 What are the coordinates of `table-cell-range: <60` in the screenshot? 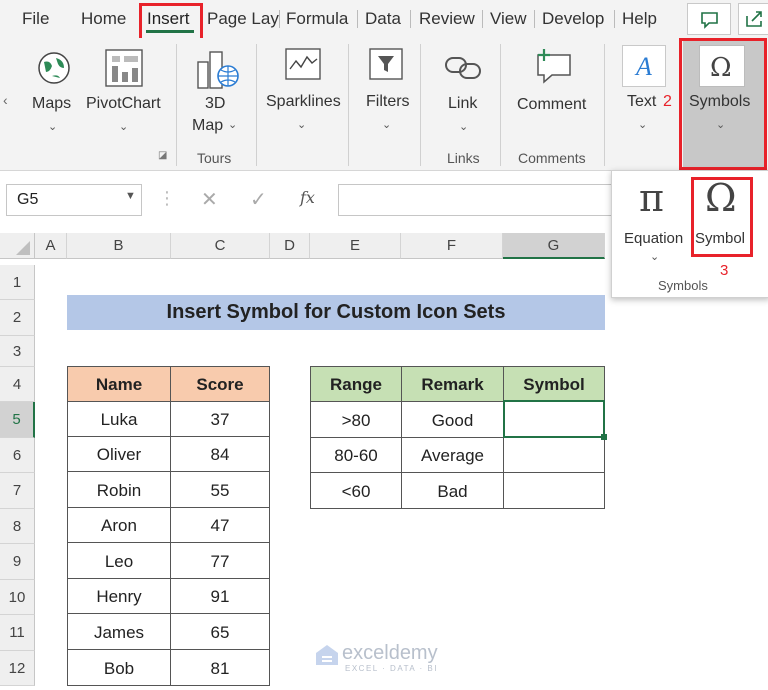 It's located at (356, 490).